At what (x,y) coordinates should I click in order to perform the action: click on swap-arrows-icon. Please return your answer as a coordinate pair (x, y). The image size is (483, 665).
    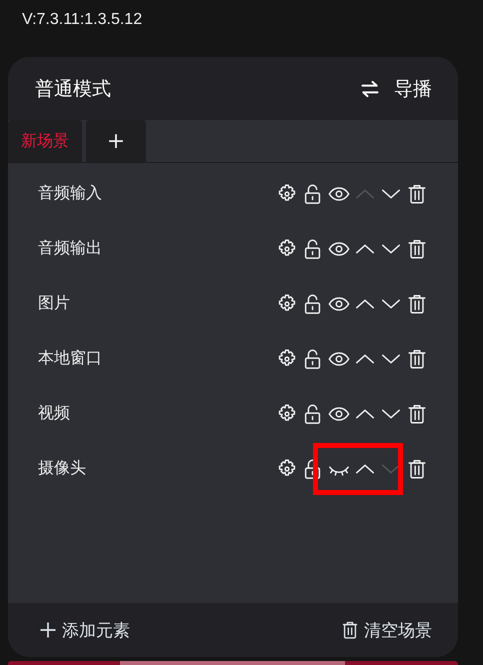
    Looking at the image, I should click on (370, 88).